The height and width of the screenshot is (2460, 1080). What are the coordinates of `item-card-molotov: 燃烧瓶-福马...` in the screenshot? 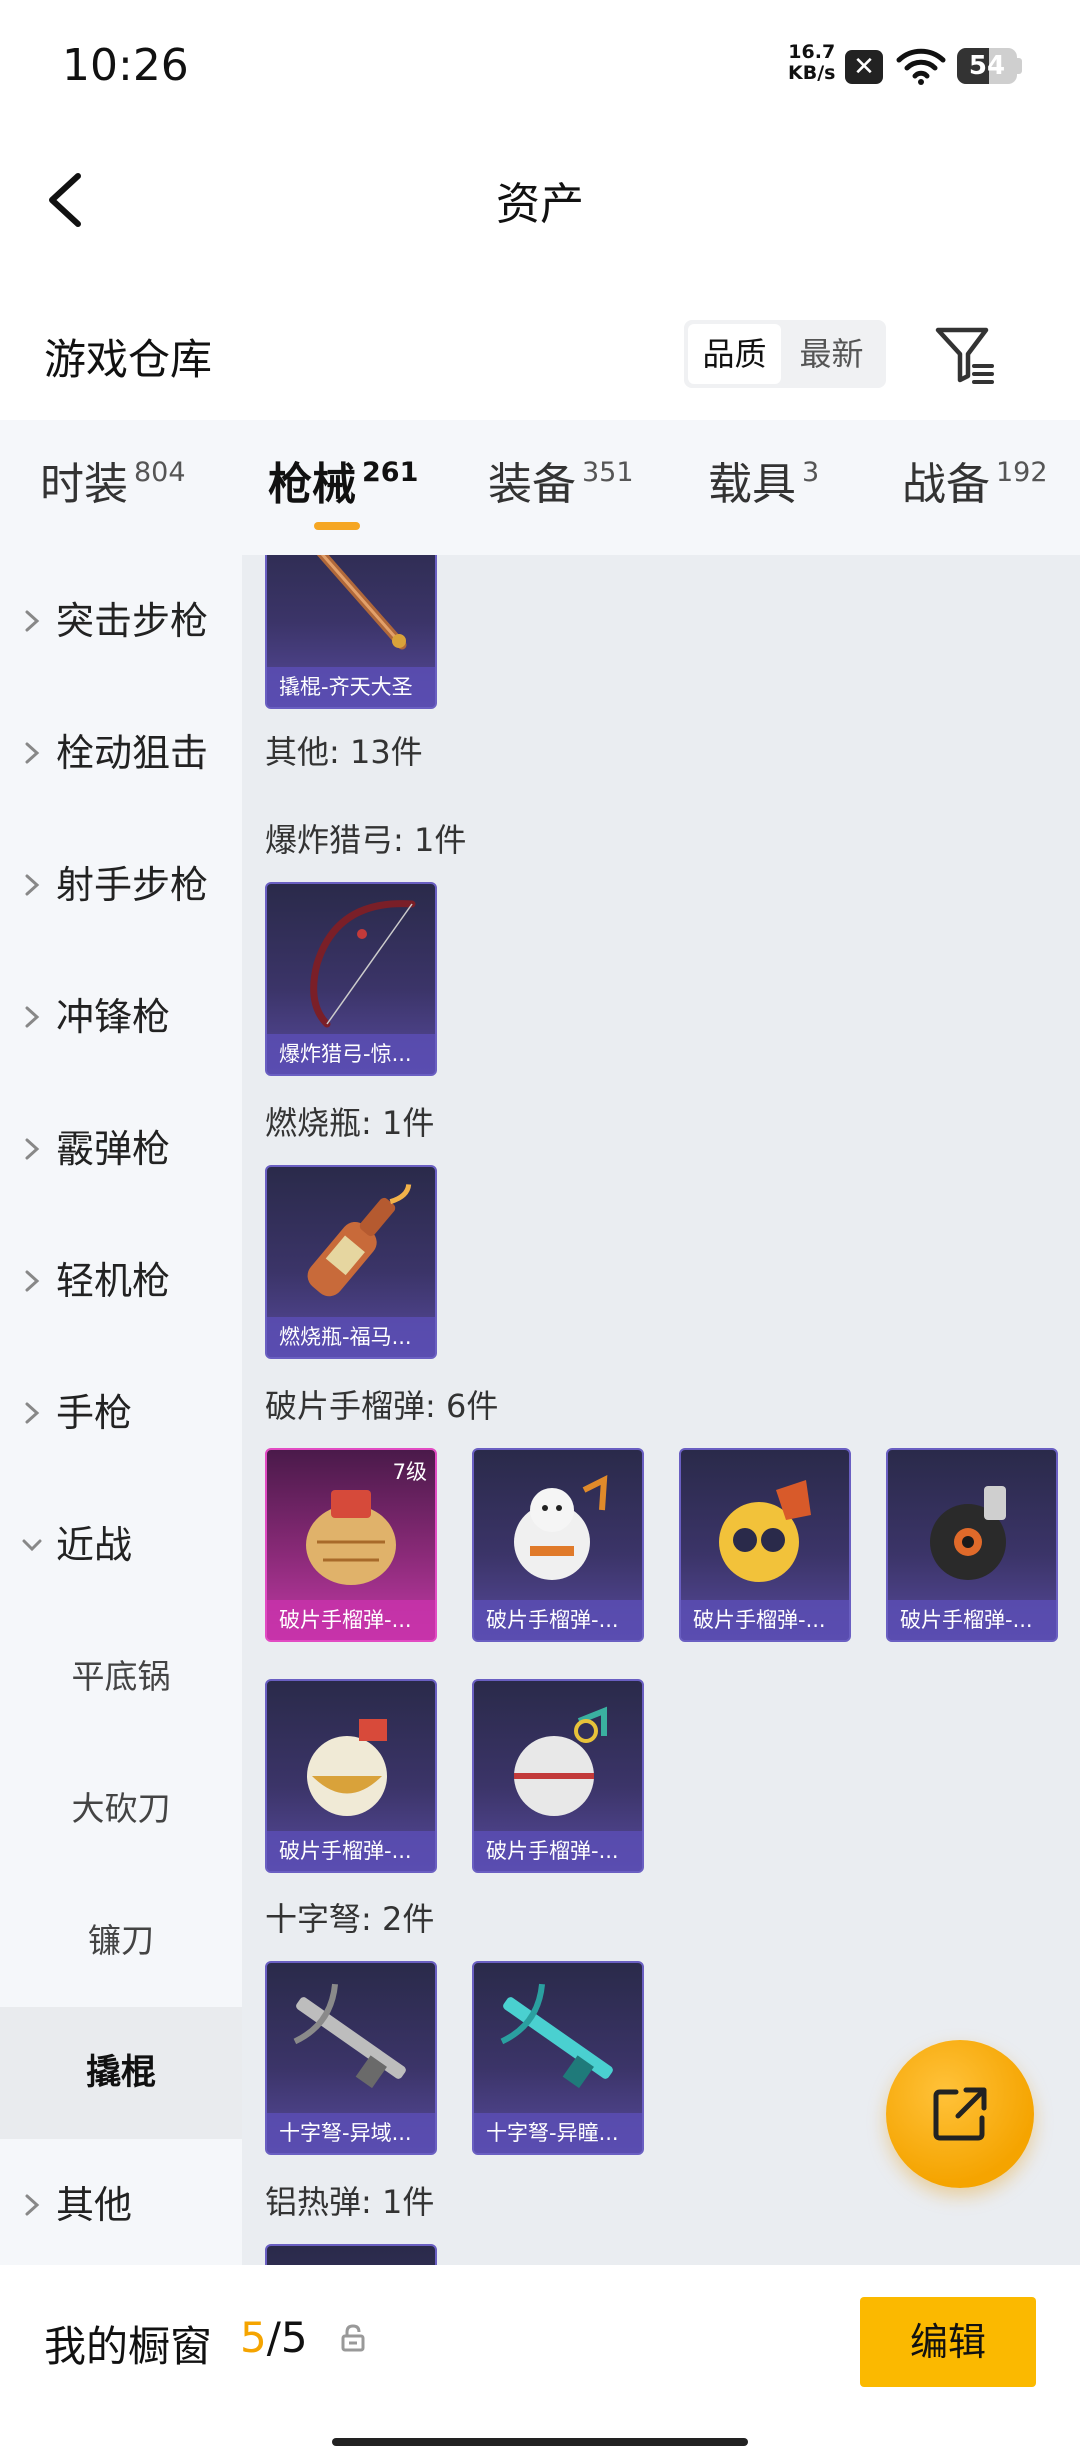 It's located at (351, 1262).